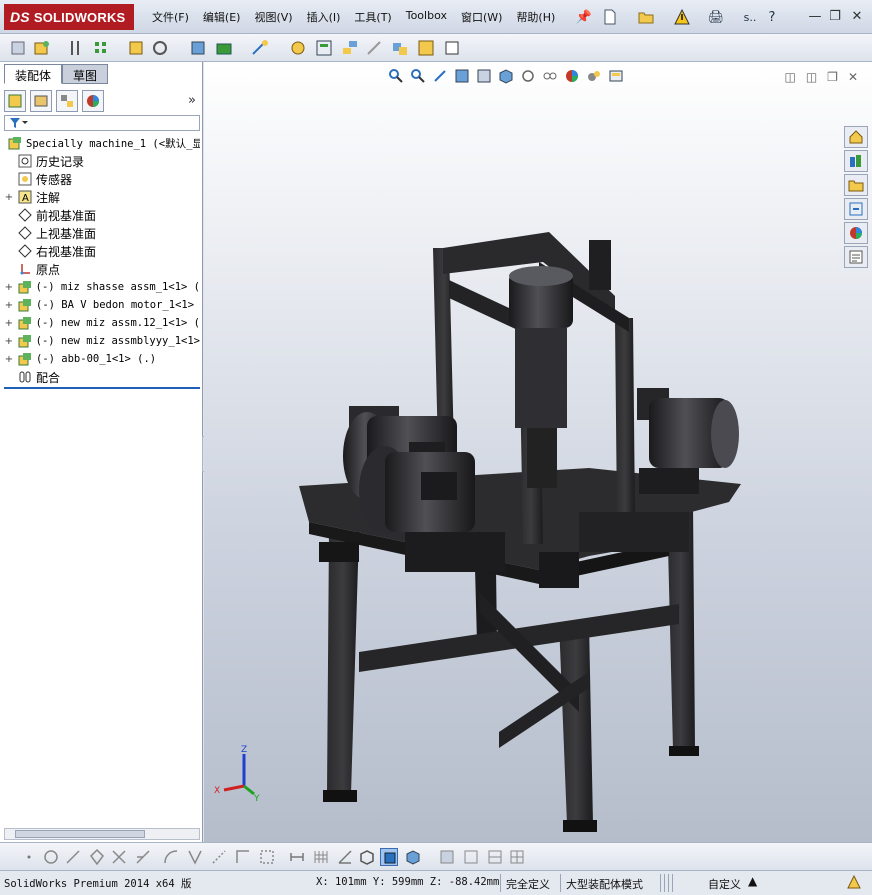  Describe the element at coordinates (452, 48) in the screenshot. I see `instant3d-icon` at that location.